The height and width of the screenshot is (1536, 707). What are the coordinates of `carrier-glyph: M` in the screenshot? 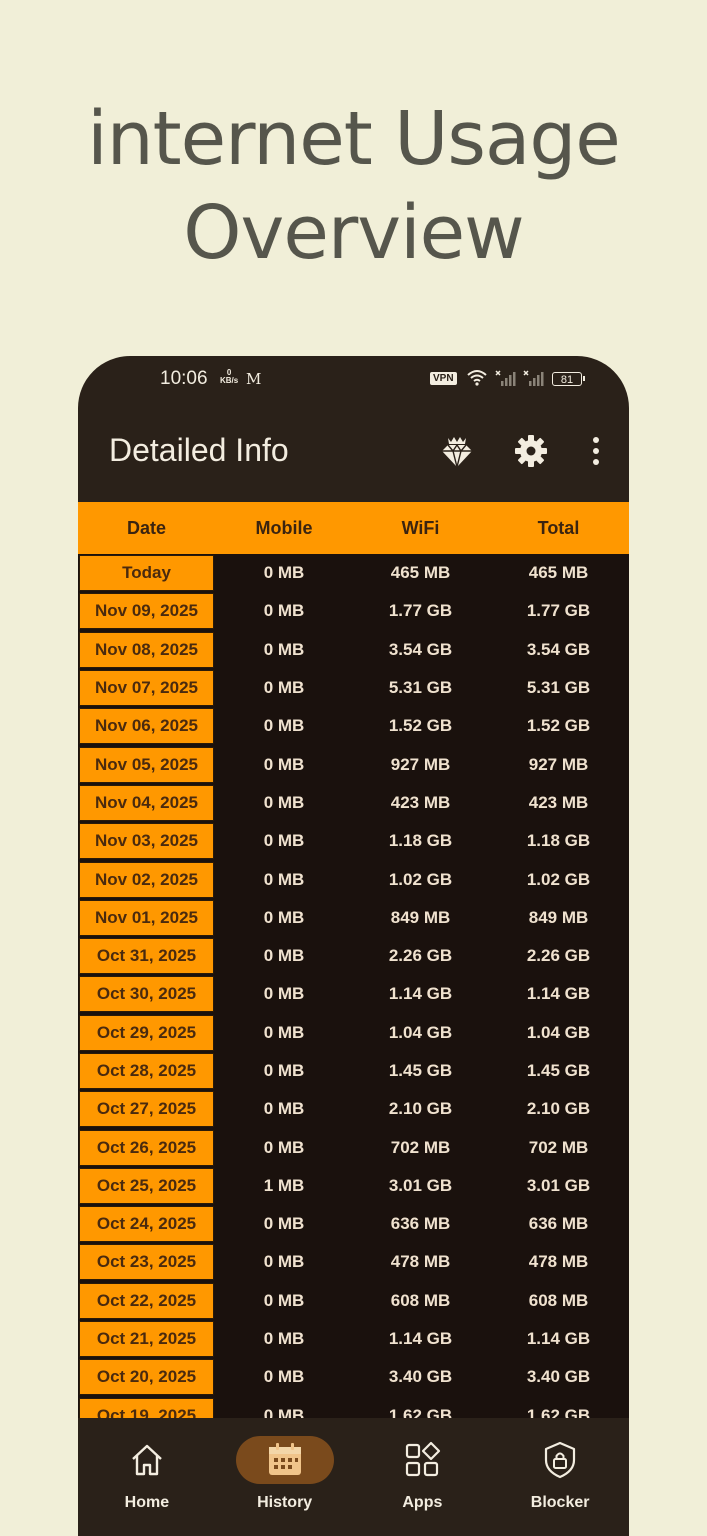 It's located at (254, 379).